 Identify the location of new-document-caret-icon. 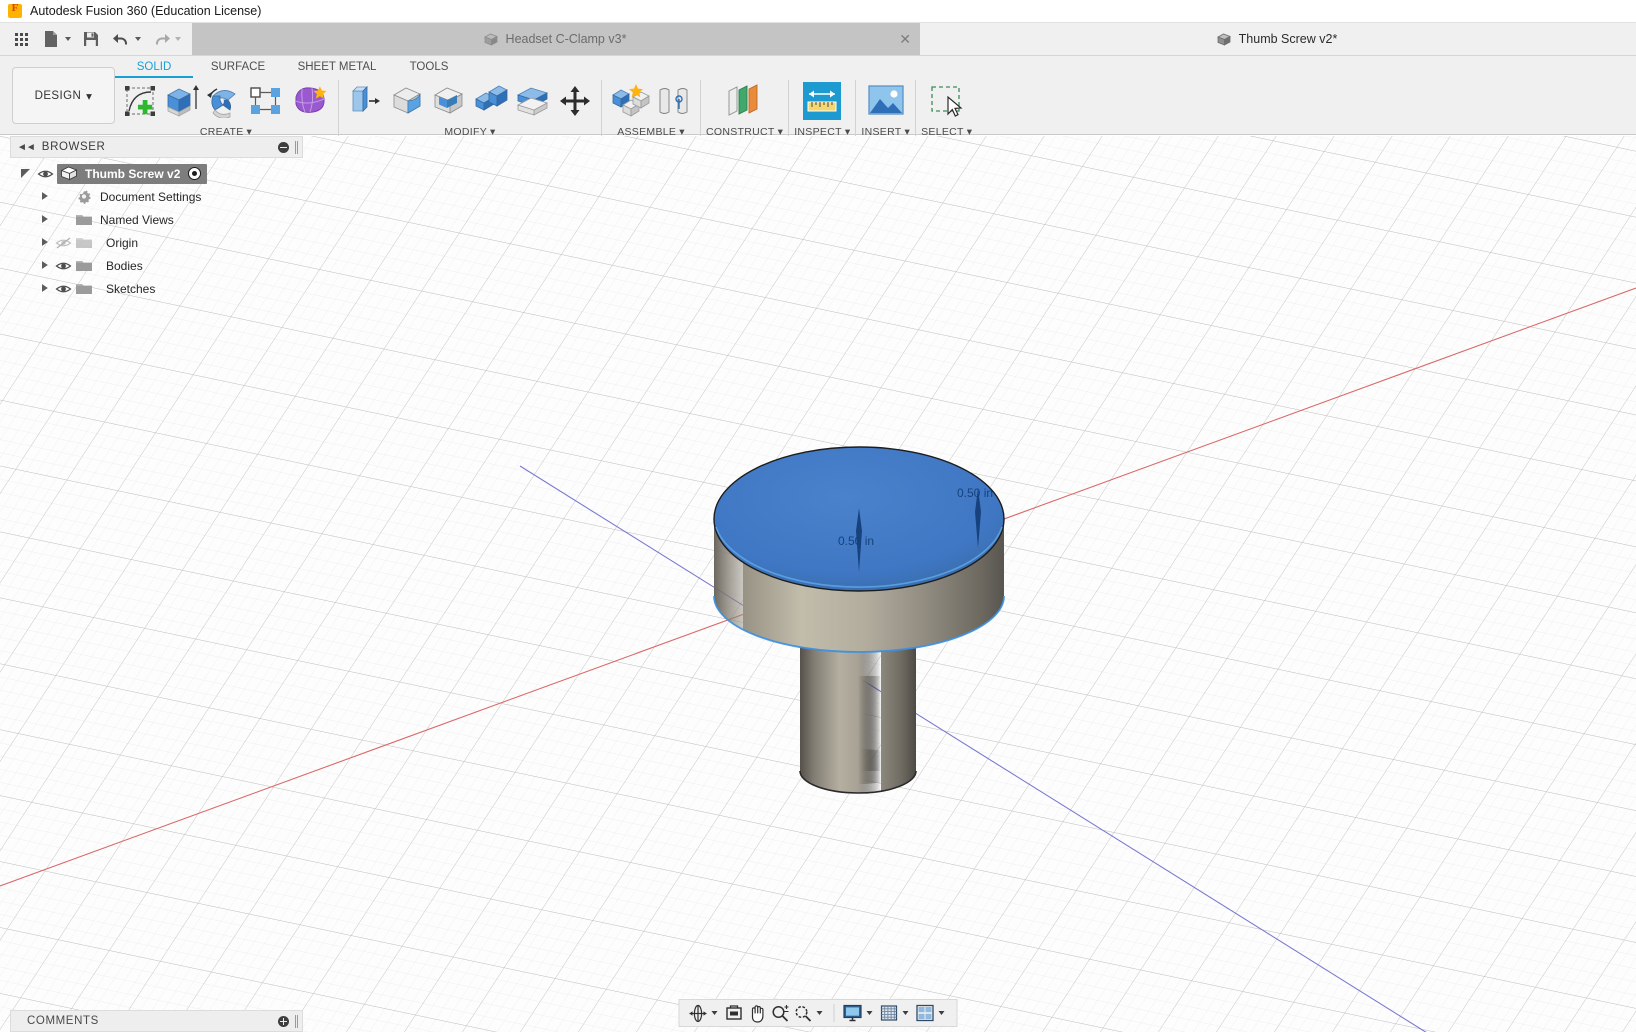
(68, 39).